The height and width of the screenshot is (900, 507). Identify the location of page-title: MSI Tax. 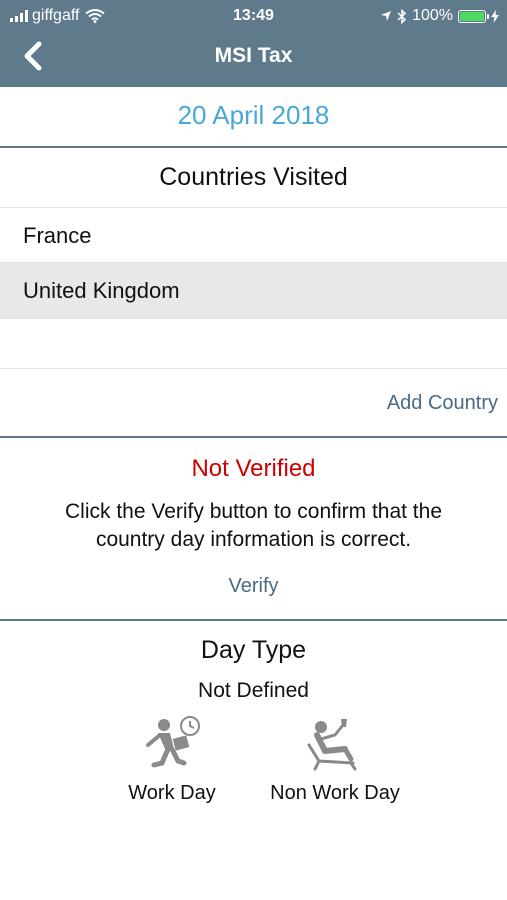
(253, 55).